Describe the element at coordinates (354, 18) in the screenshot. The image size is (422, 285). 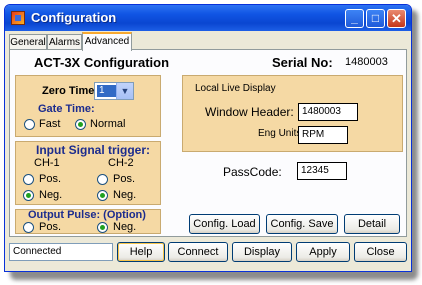
I see `minimize-button: _` at that location.